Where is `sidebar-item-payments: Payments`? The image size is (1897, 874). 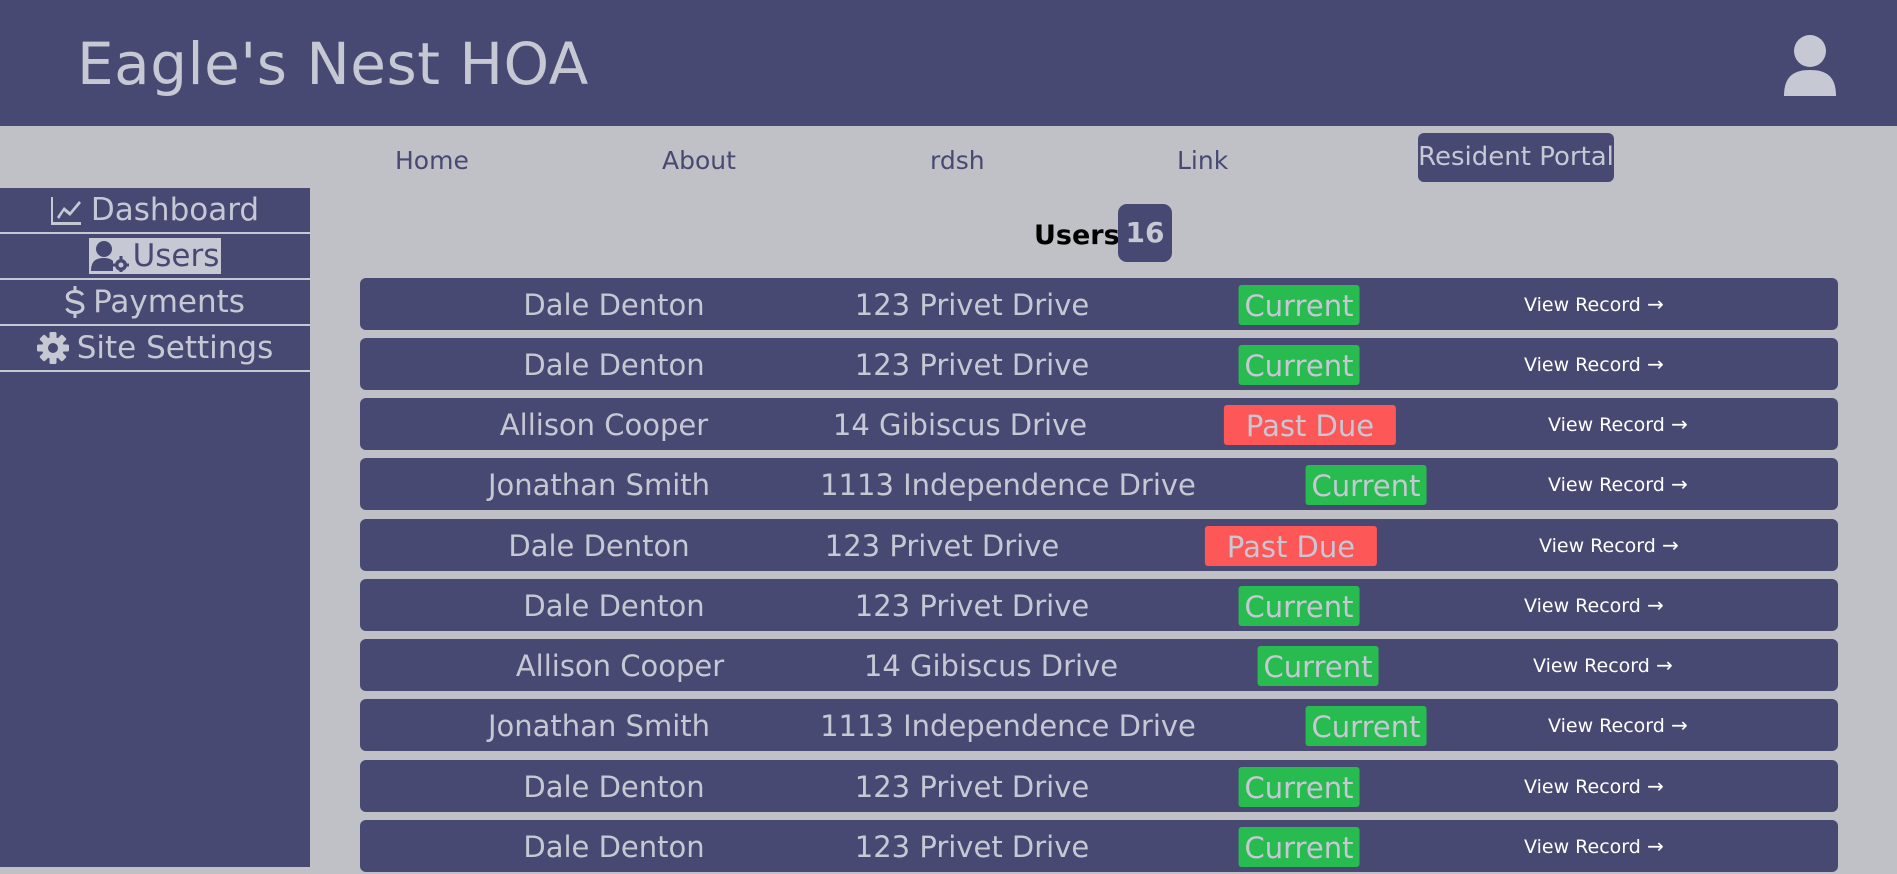
sidebar-item-payments: Payments is located at coordinates (155, 303).